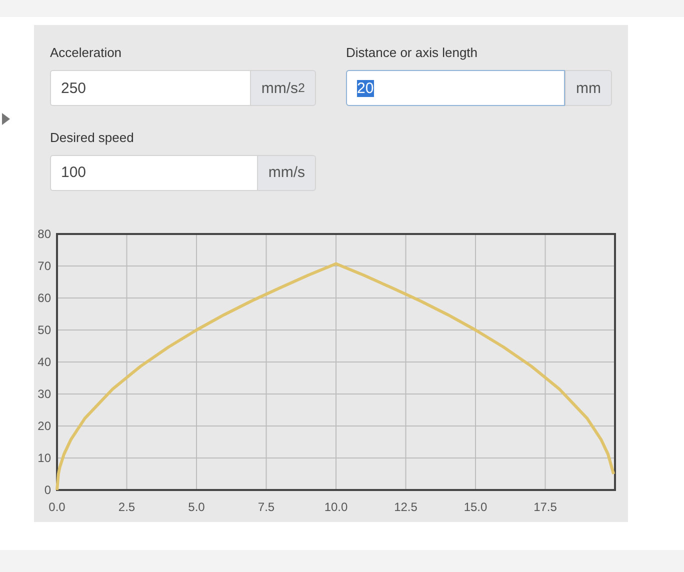  What do you see at coordinates (406, 507) in the screenshot?
I see `tick-label: 12.5` at bounding box center [406, 507].